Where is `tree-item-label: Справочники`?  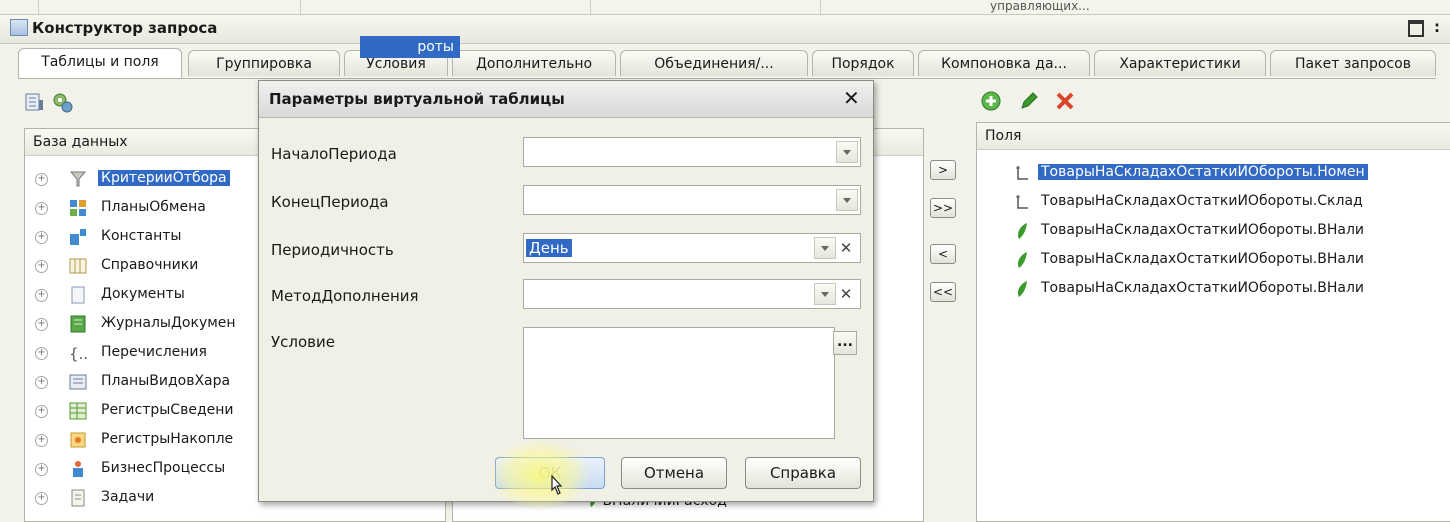
tree-item-label: Справочники is located at coordinates (150, 265).